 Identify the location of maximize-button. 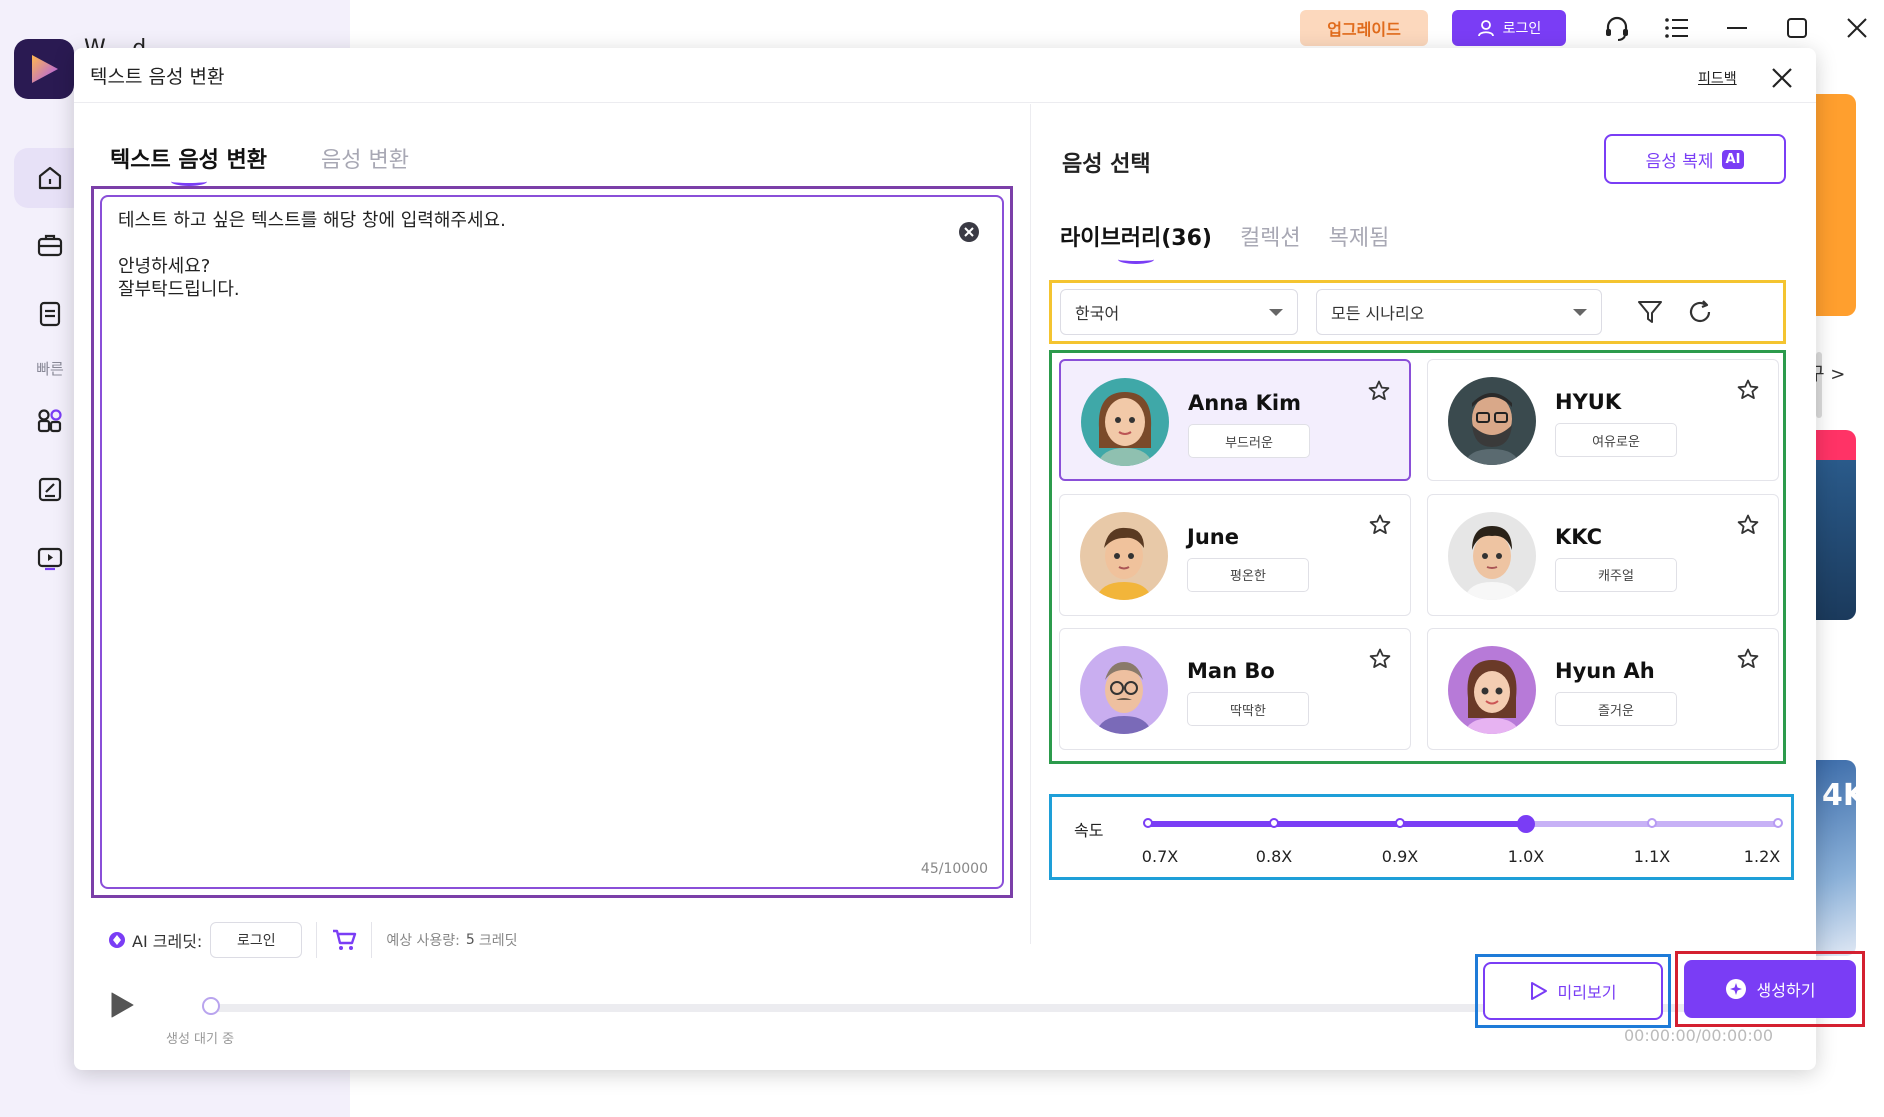
(1797, 28).